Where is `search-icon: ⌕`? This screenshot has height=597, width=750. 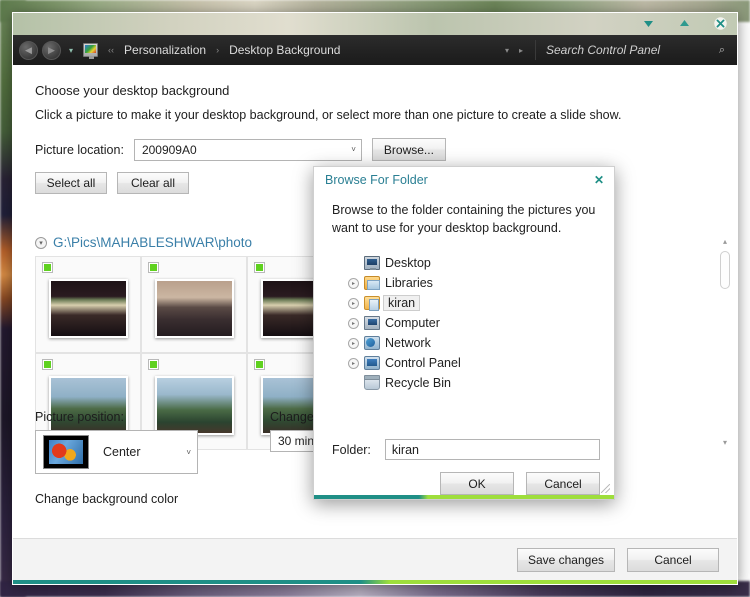
search-icon: ⌕ is located at coordinates (721, 49).